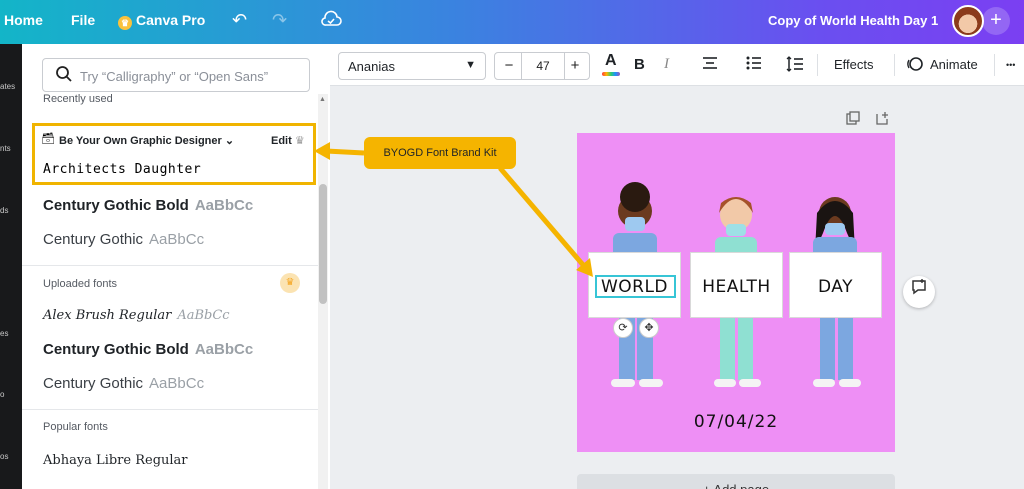 Image resolution: width=1024 pixels, height=489 pixels. Describe the element at coordinates (11, 266) in the screenshot. I see `left-nav-rail: ates nts ds es o os` at that location.